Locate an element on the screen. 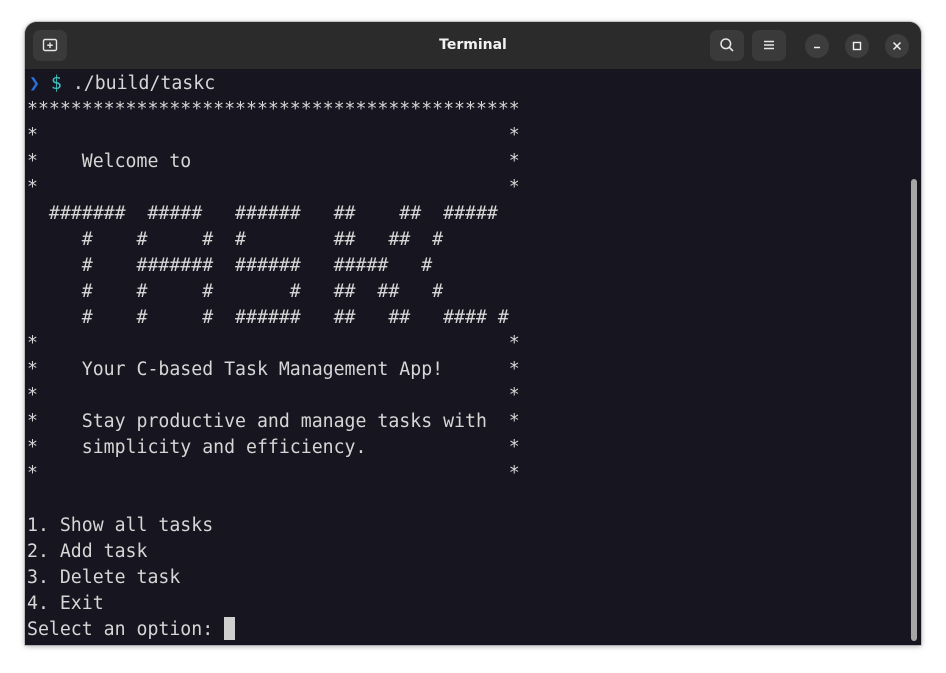 This screenshot has width=946, height=673. output-line: * Welcome to * is located at coordinates (273, 161).